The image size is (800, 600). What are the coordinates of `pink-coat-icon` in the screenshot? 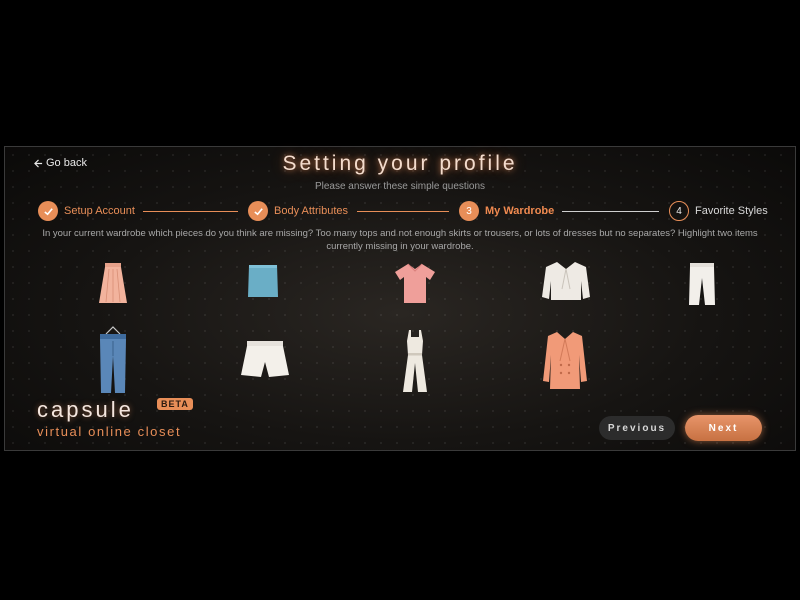 It's located at (565, 360).